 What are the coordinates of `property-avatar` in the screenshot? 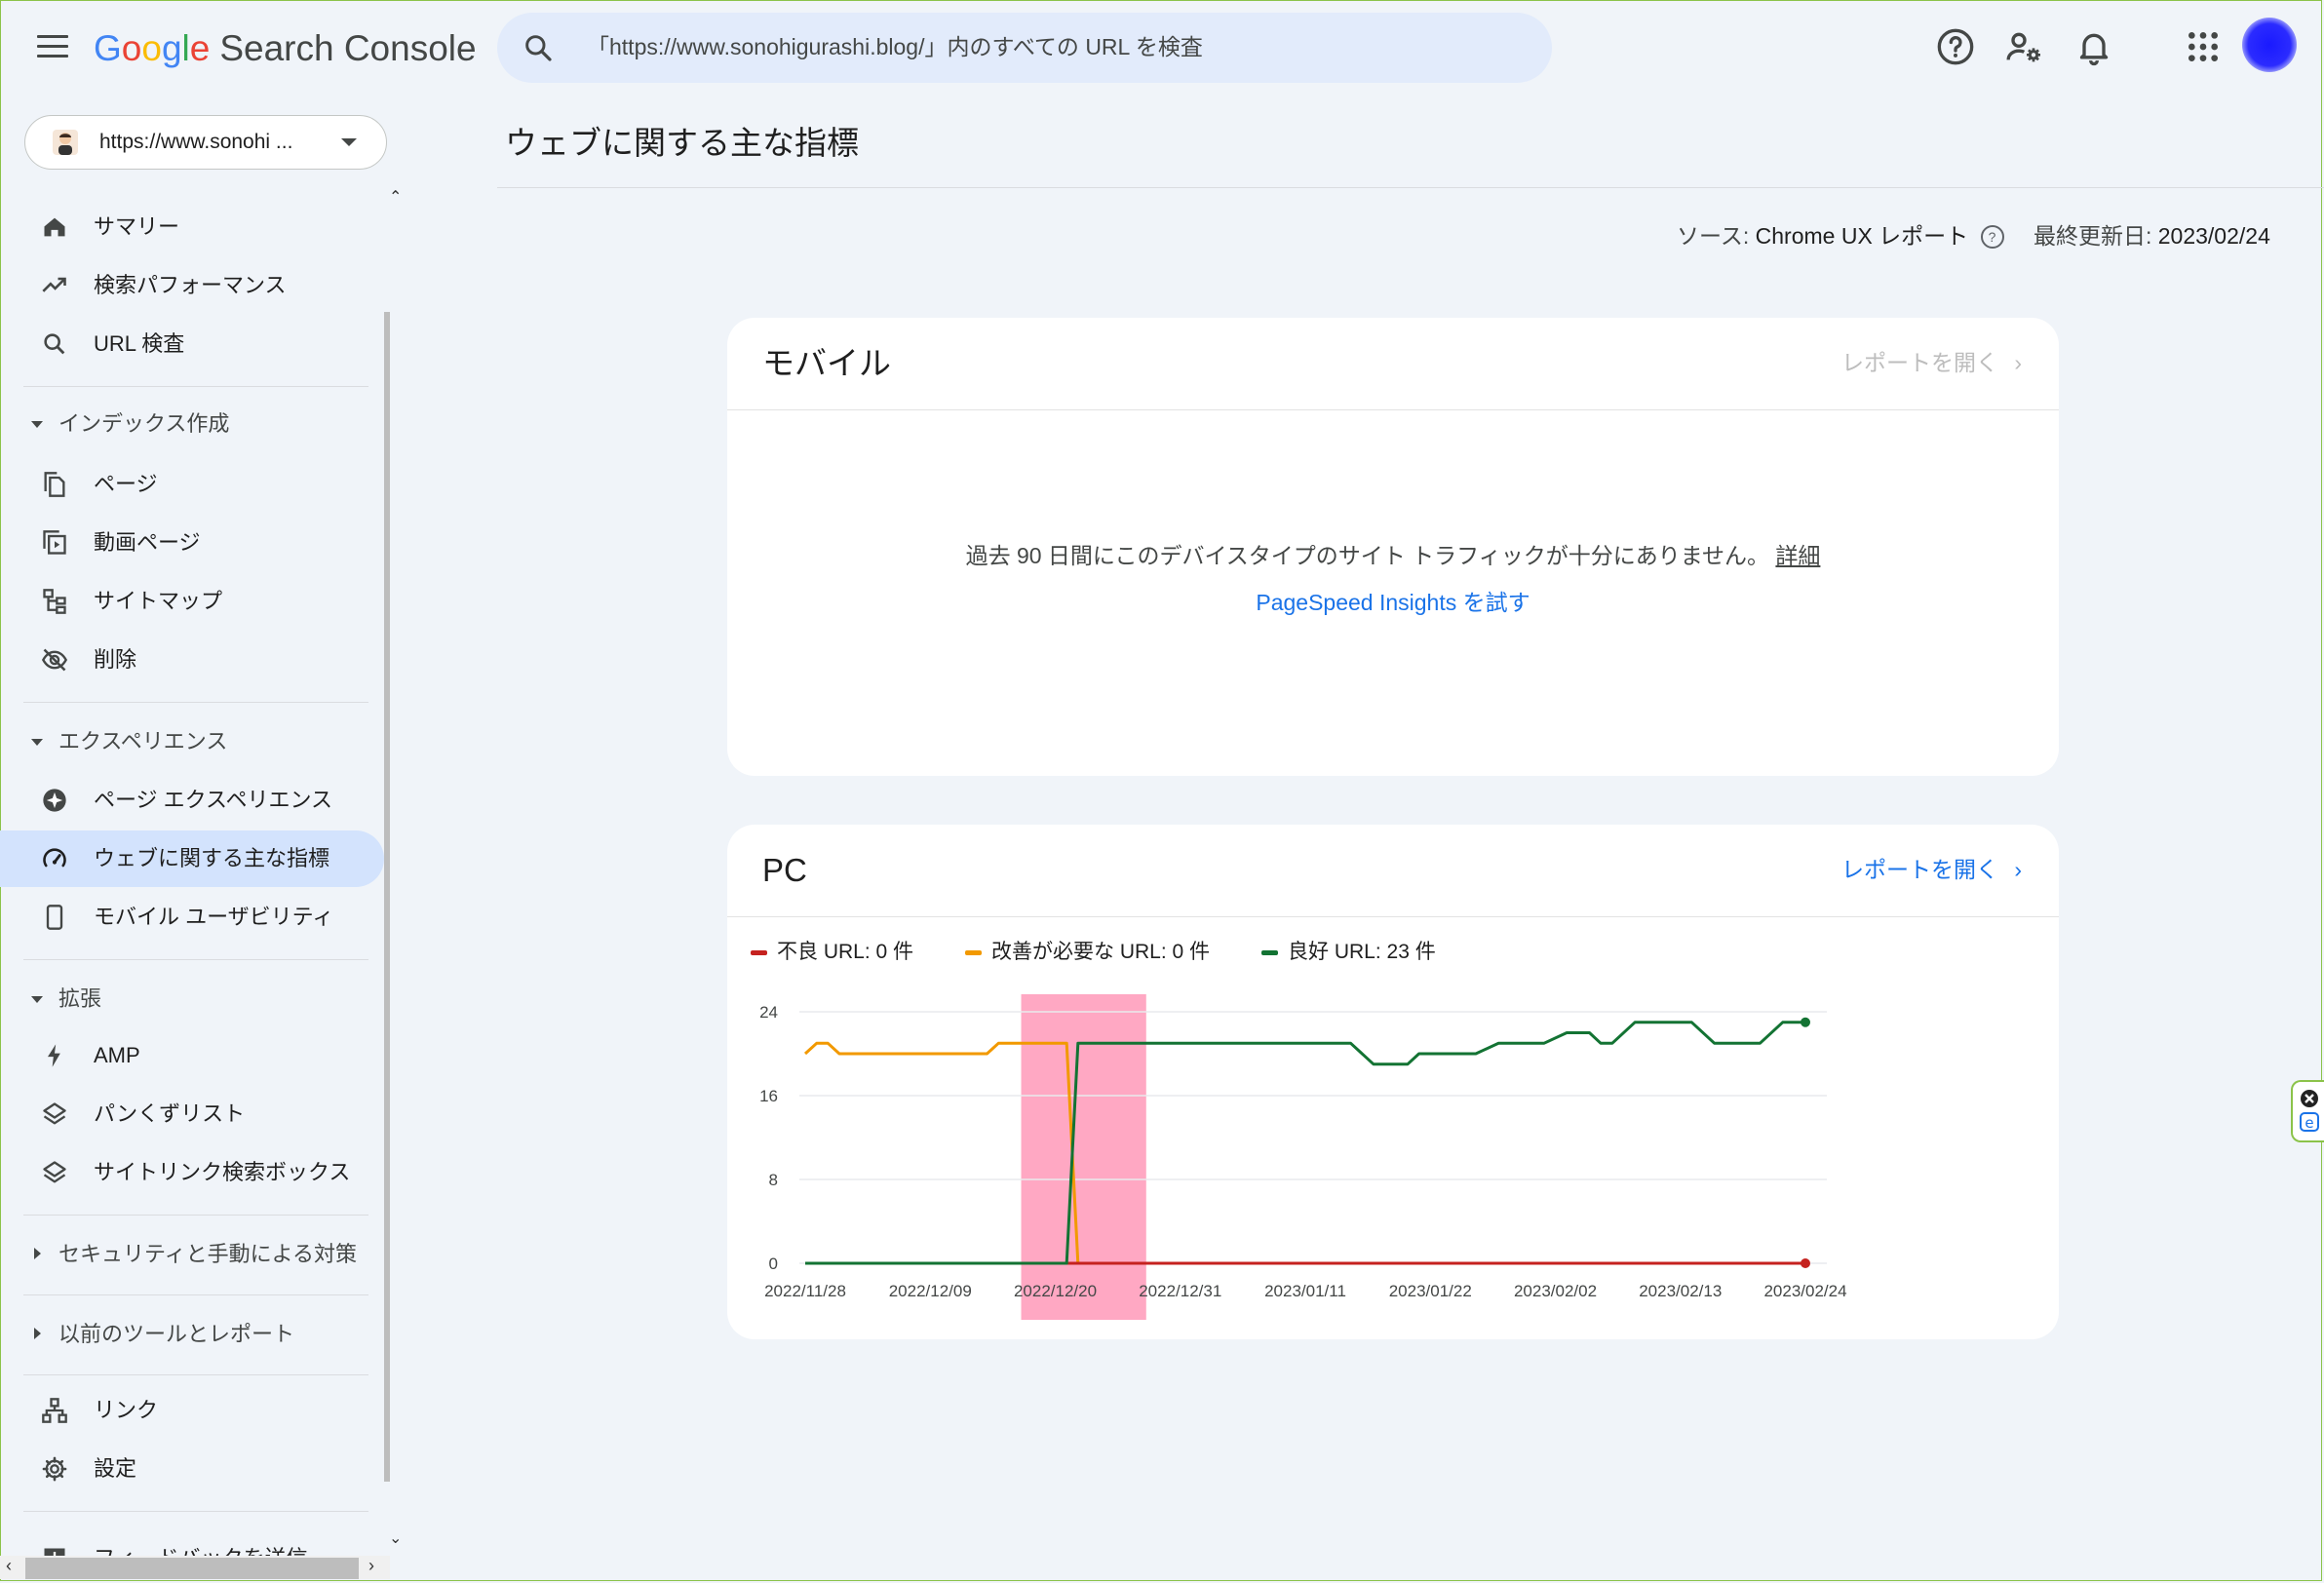 It's located at (65, 142).